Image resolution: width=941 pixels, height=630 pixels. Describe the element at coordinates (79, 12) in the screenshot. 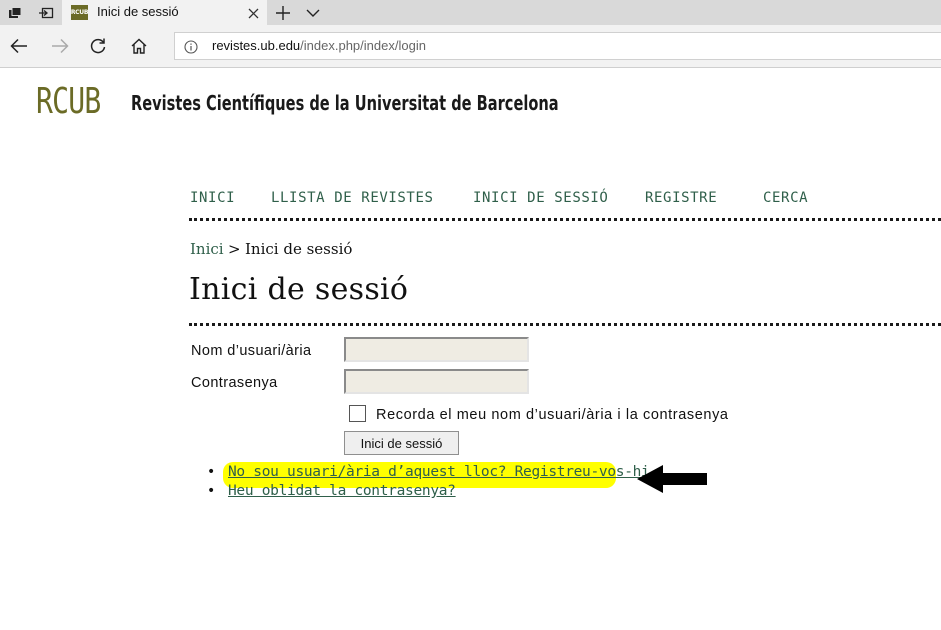

I see `tab-favicon: RCUB` at that location.